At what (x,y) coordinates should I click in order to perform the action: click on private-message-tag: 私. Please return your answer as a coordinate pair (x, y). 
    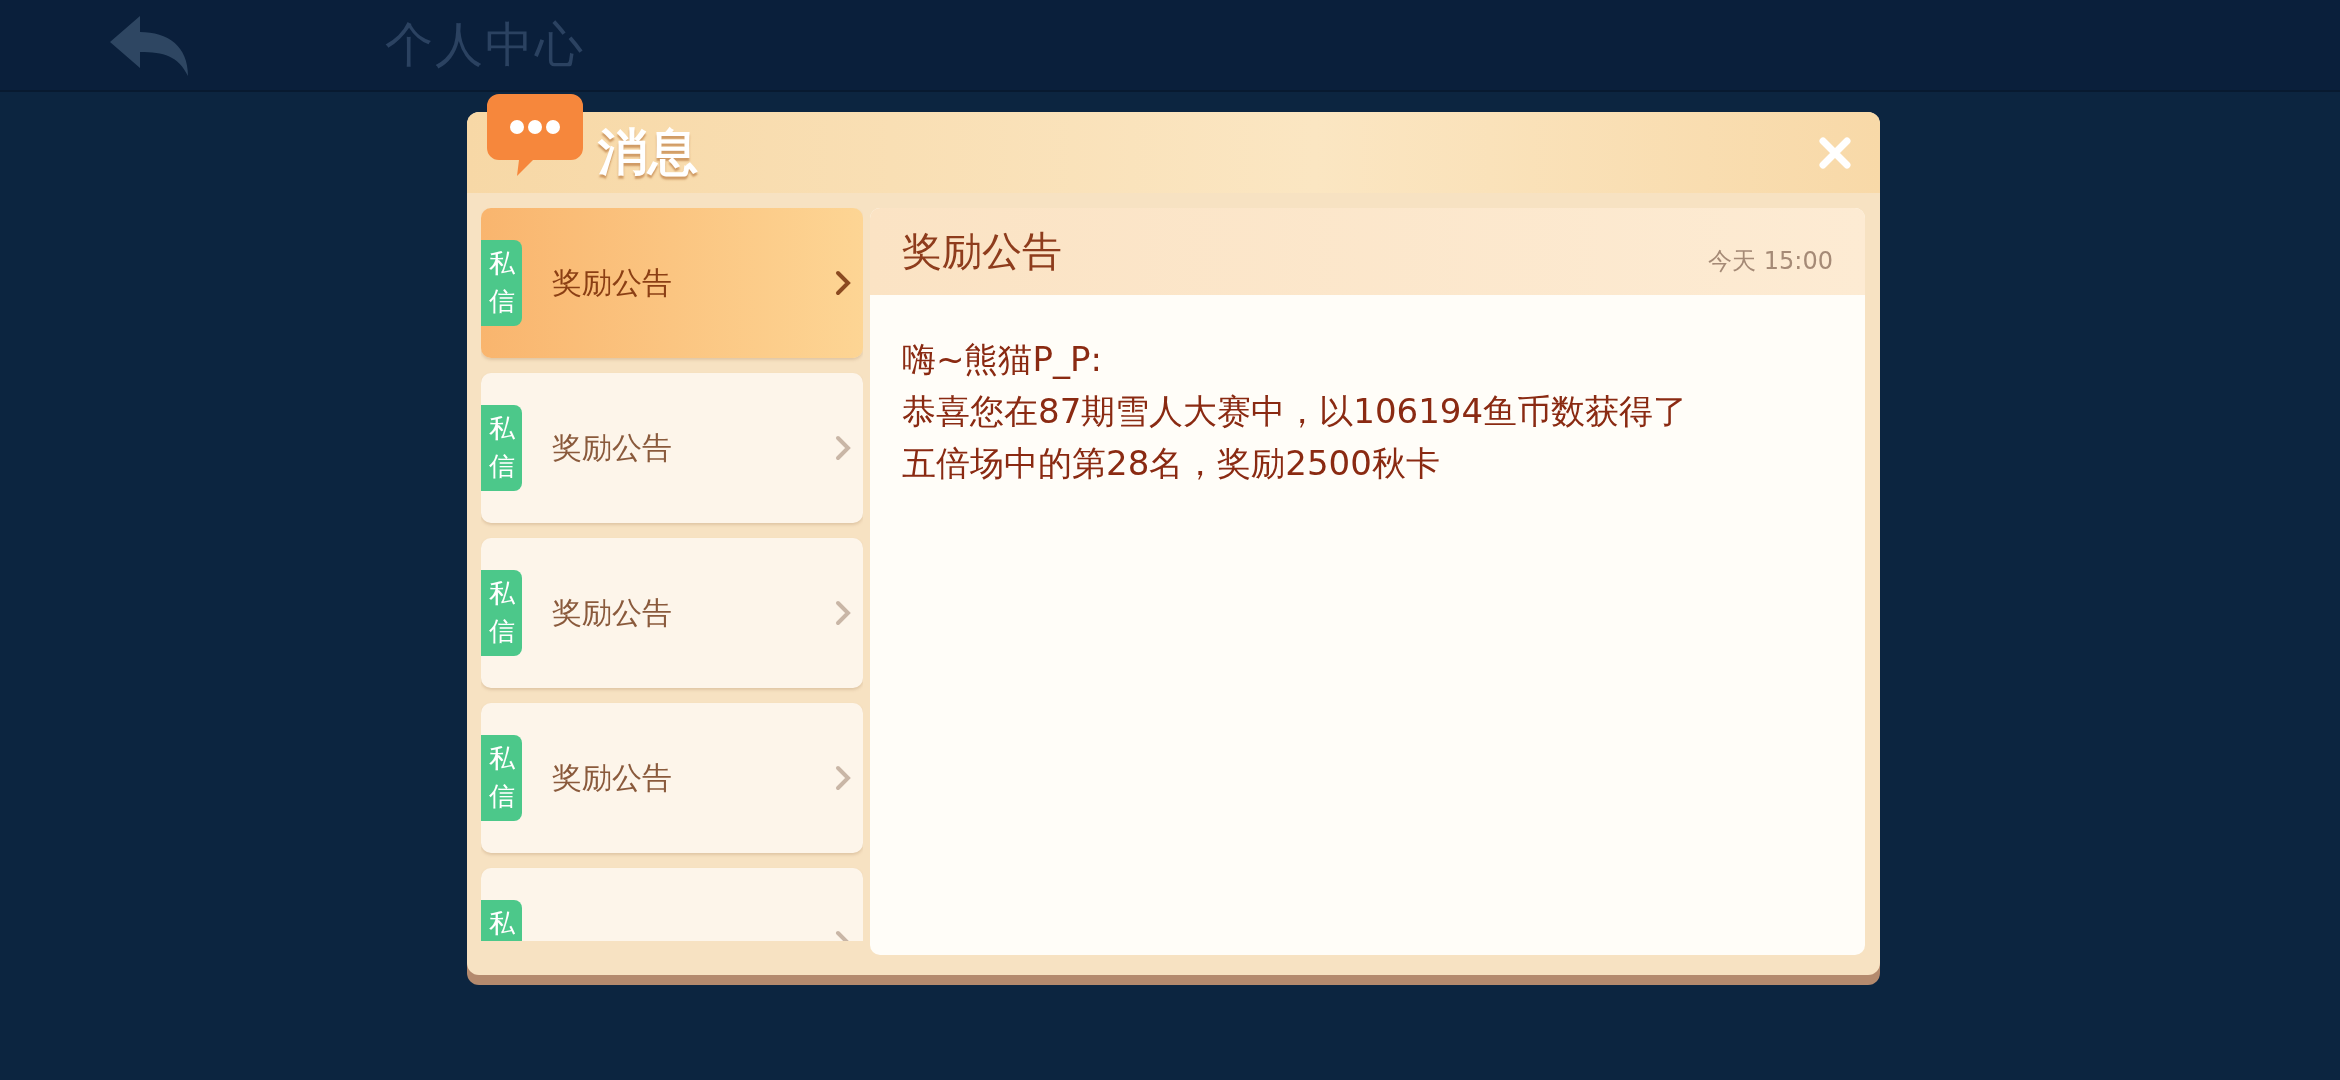
    Looking at the image, I should click on (501, 920).